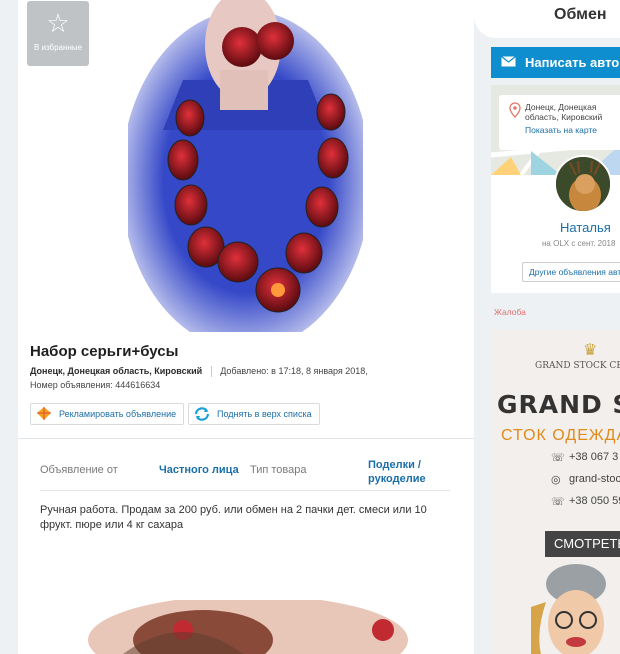  Describe the element at coordinates (294, 371) in the screenshot. I see `listing-added-date: Добавлено: в 17:18, 8 января 2018,` at that location.